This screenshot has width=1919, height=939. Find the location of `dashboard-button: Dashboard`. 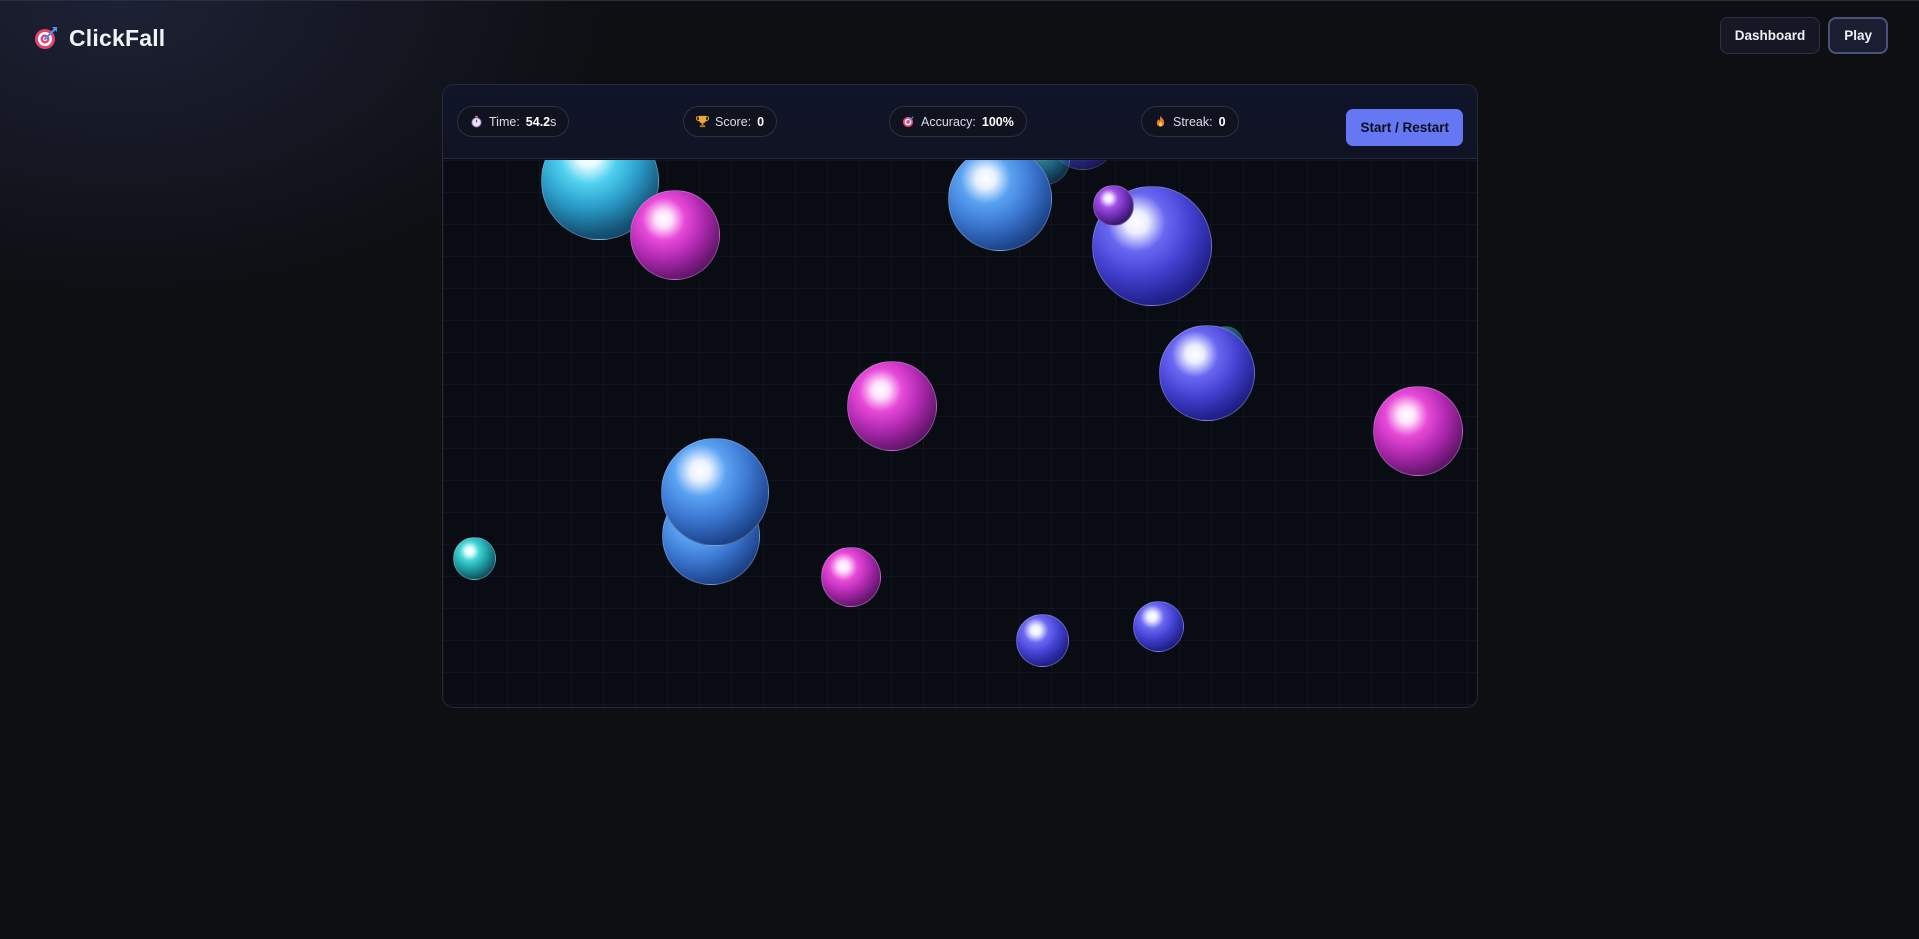

dashboard-button: Dashboard is located at coordinates (1770, 35).